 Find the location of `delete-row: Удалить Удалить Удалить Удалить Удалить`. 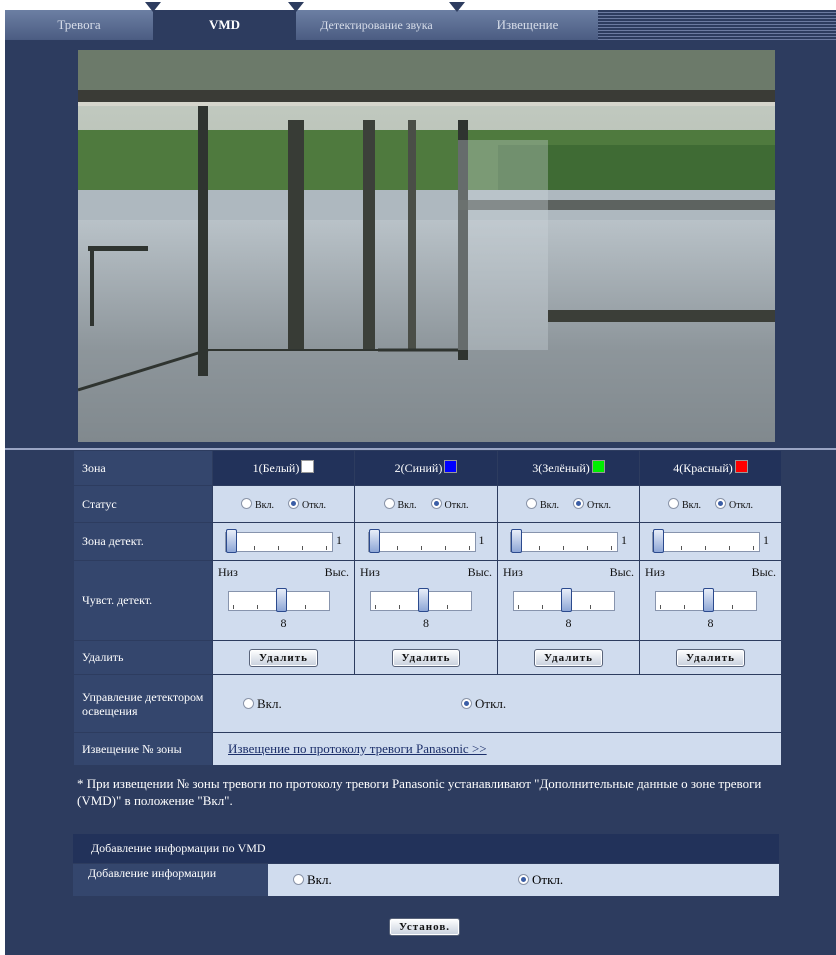

delete-row: Удалить Удалить Удалить Удалить Удалить is located at coordinates (427, 657).